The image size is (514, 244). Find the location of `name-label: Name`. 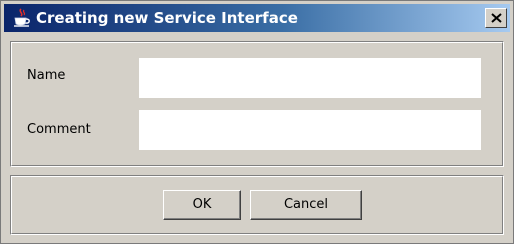

name-label: Name is located at coordinates (46, 75).